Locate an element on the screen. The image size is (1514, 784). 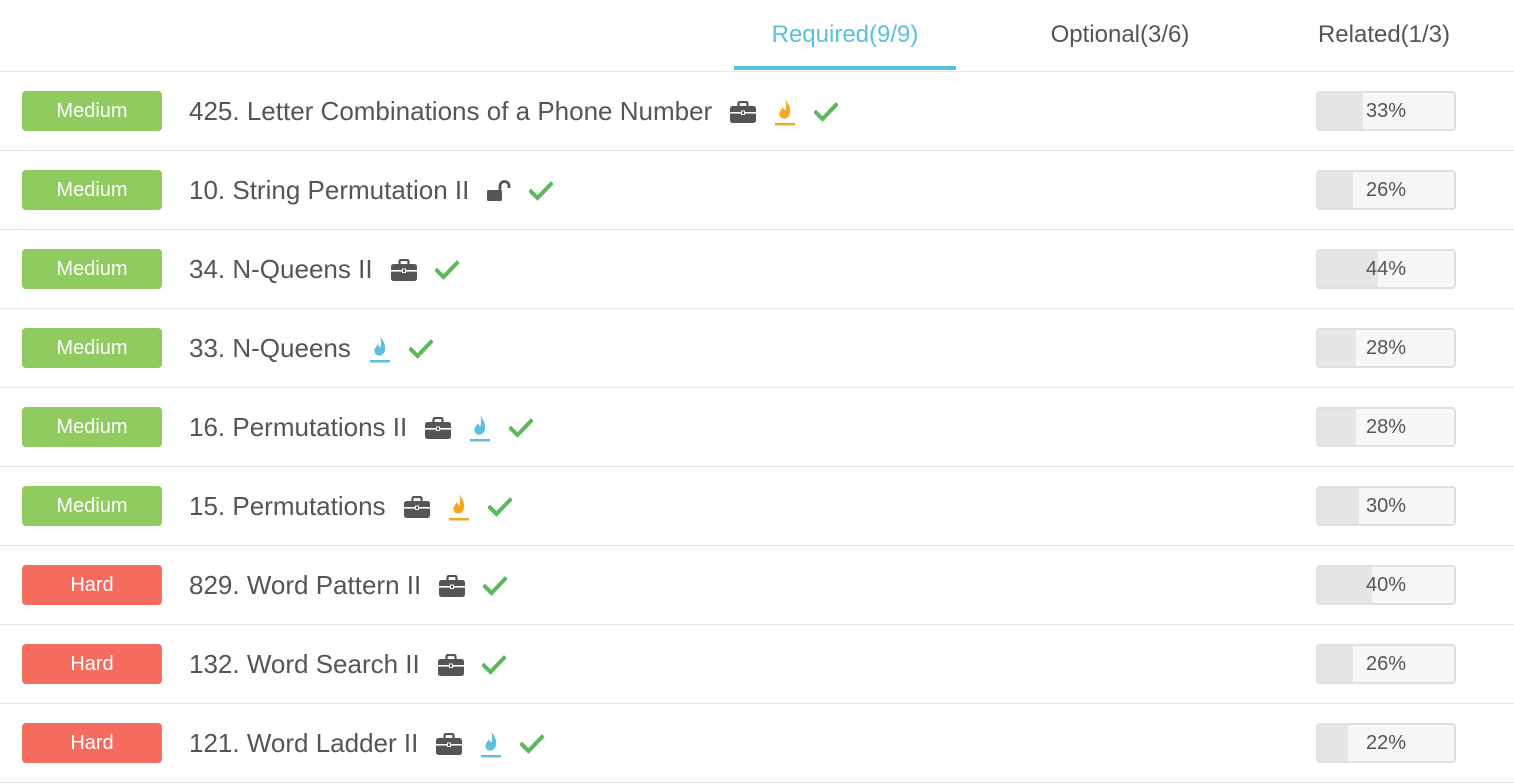
problem-title-line: 132. Word Search II is located at coordinates (347, 664).